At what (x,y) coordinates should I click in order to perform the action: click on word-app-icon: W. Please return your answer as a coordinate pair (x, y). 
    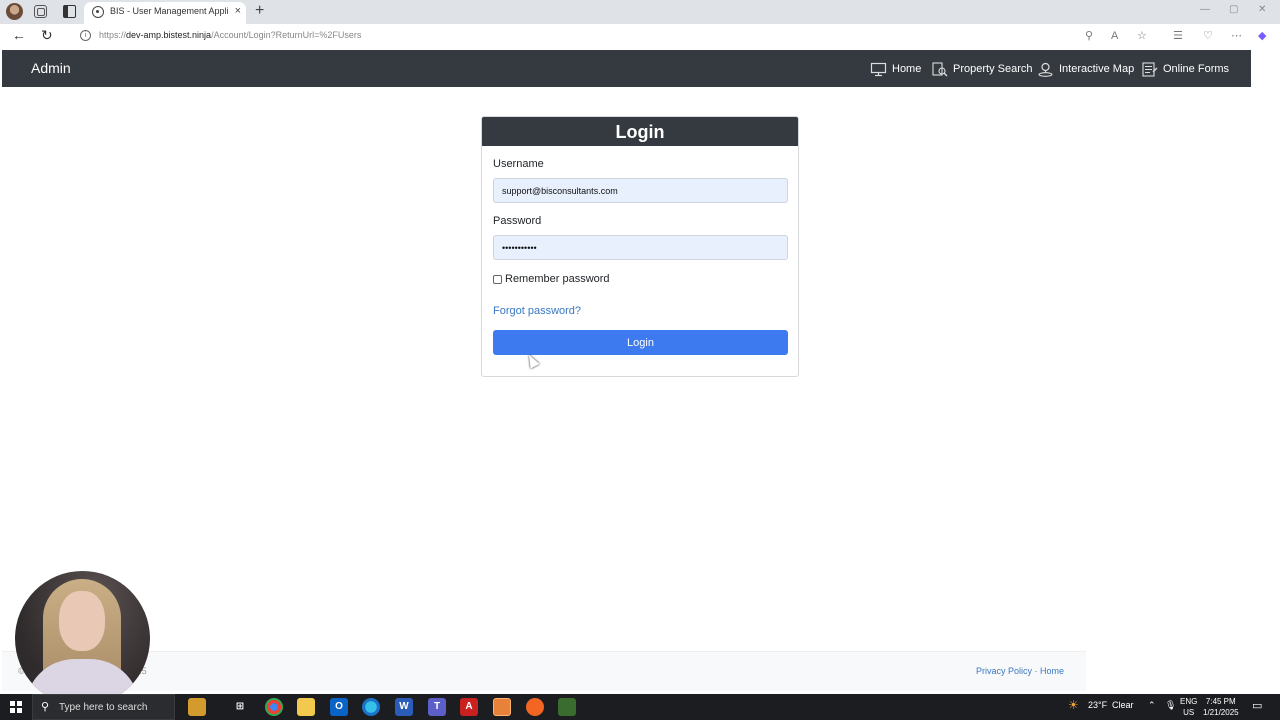
    Looking at the image, I should click on (404, 707).